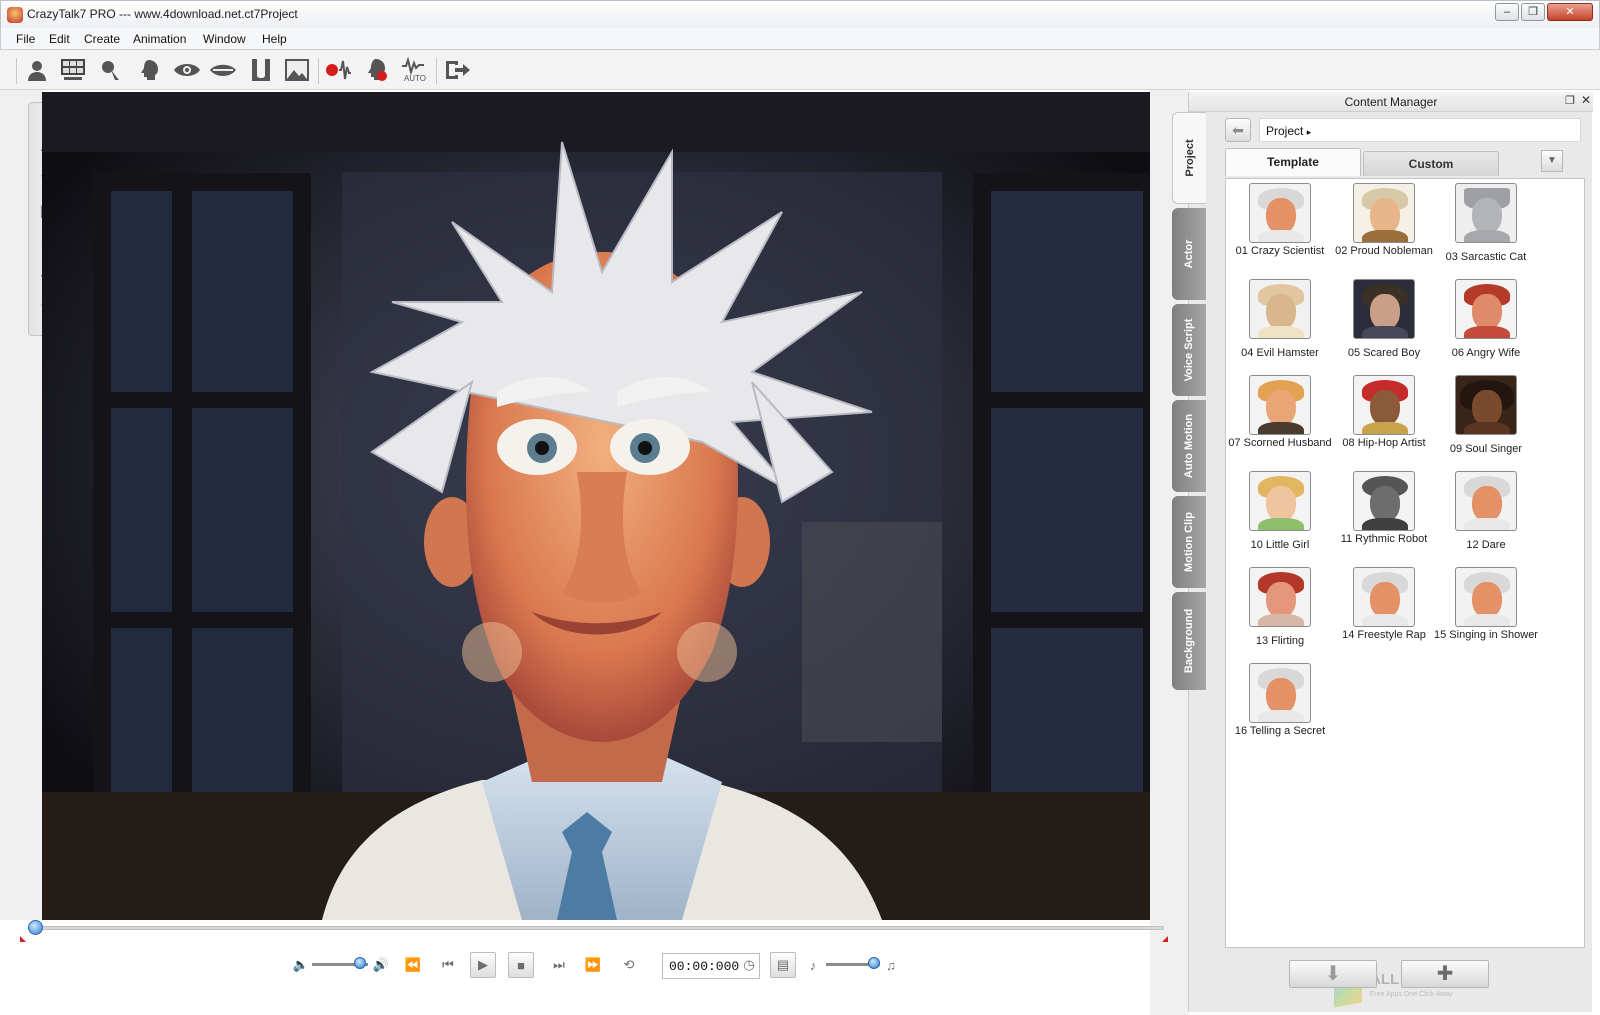  I want to click on head-icon, so click(149, 70).